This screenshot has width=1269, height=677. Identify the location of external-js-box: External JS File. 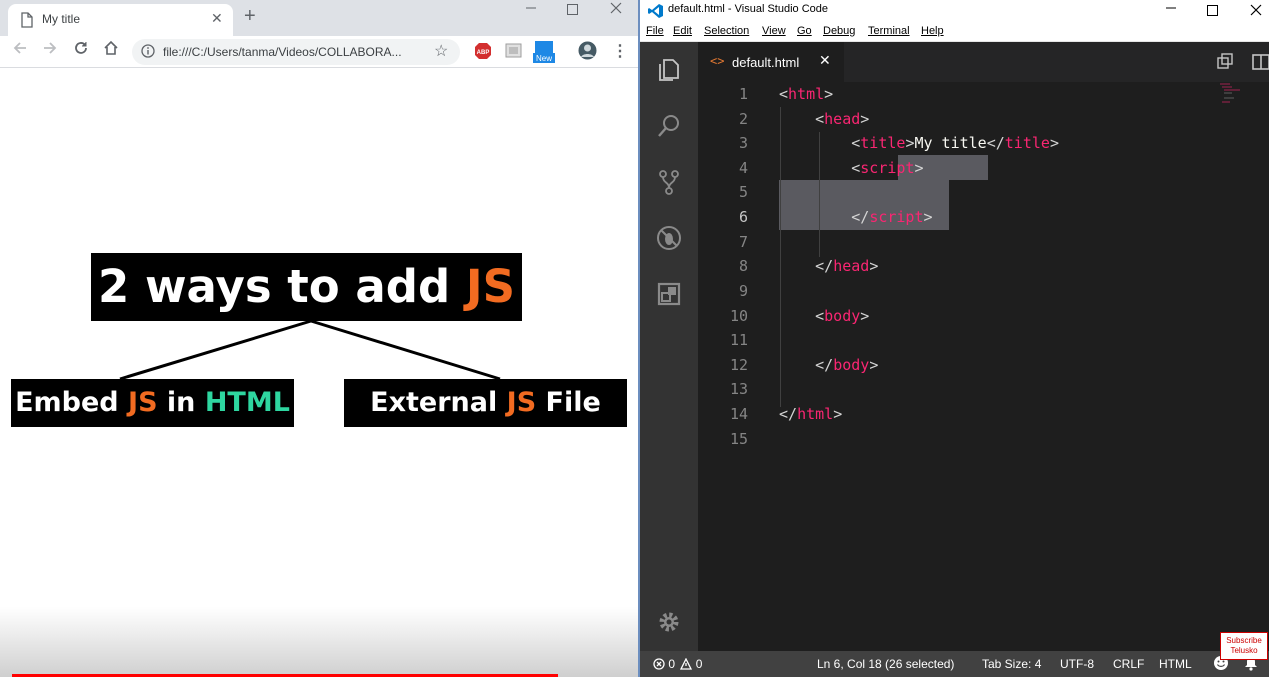
(485, 403).